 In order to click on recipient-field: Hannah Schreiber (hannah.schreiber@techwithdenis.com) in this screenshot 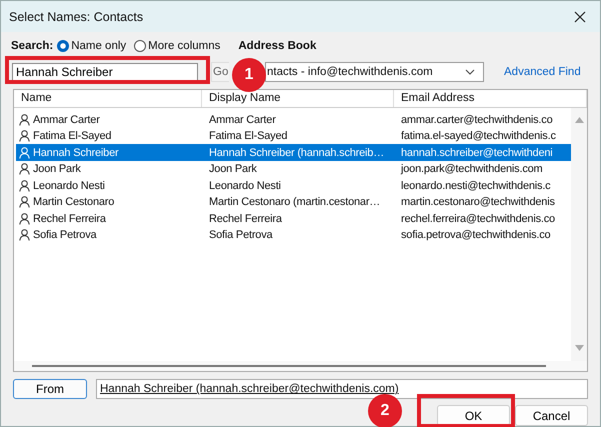, I will do `click(342, 389)`.